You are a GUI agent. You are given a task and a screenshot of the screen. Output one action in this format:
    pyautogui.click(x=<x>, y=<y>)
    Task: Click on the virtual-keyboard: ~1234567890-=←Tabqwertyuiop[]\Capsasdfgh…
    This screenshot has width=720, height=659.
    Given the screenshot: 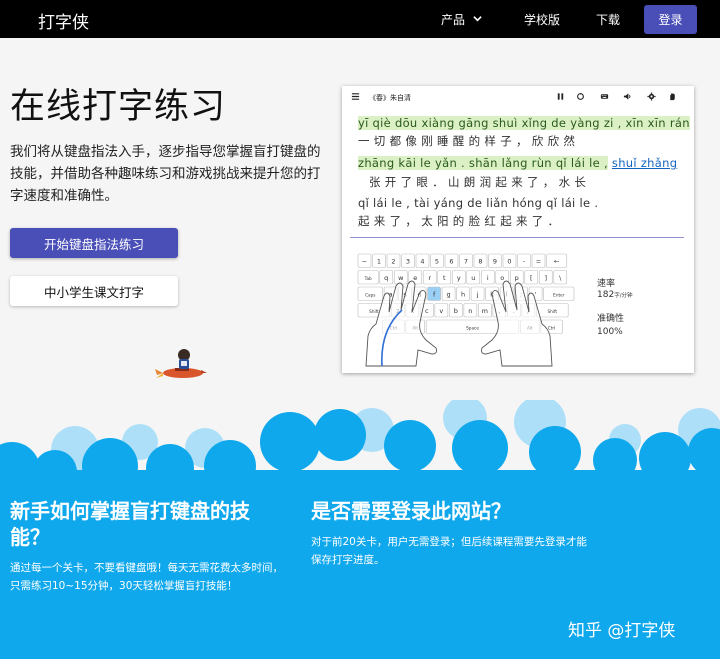 What is the action you would take?
    pyautogui.click(x=466, y=310)
    